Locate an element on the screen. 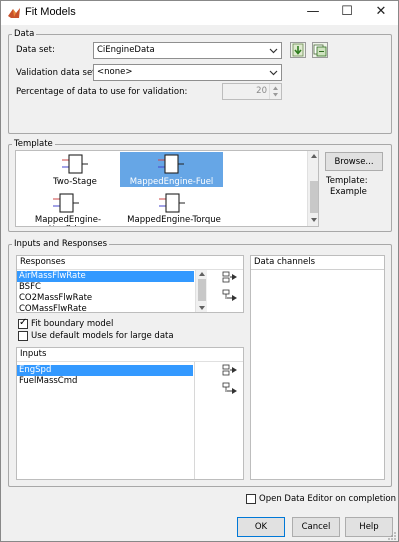 The height and width of the screenshot is (542, 399). edit-data-button is located at coordinates (320, 50).